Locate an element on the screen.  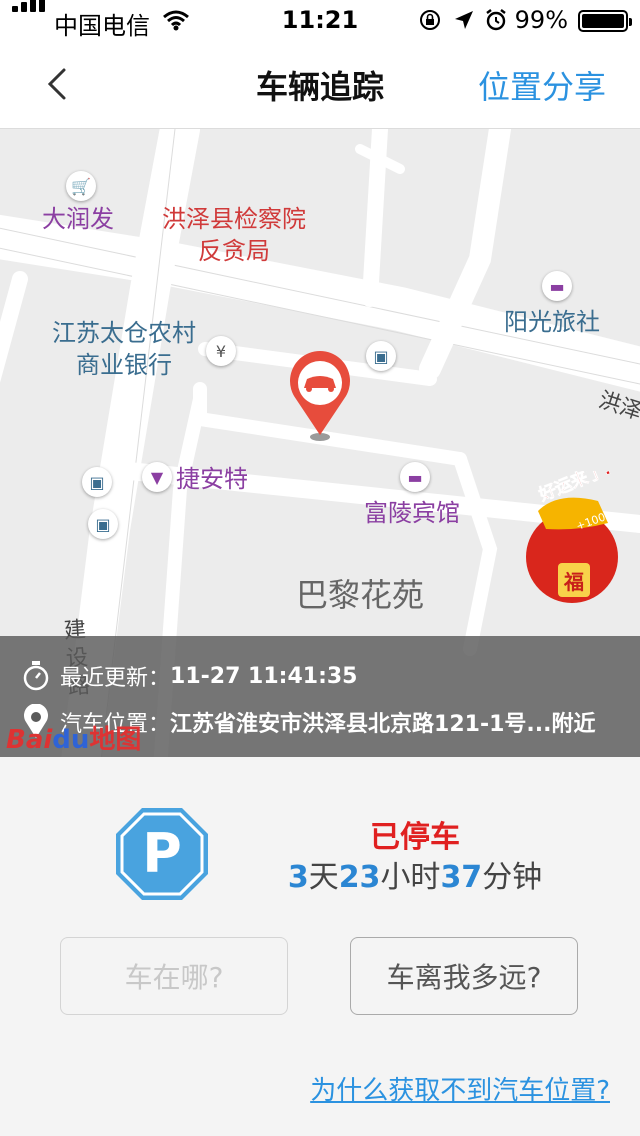
poi-darunfa: 大润发 is located at coordinates (78, 219).